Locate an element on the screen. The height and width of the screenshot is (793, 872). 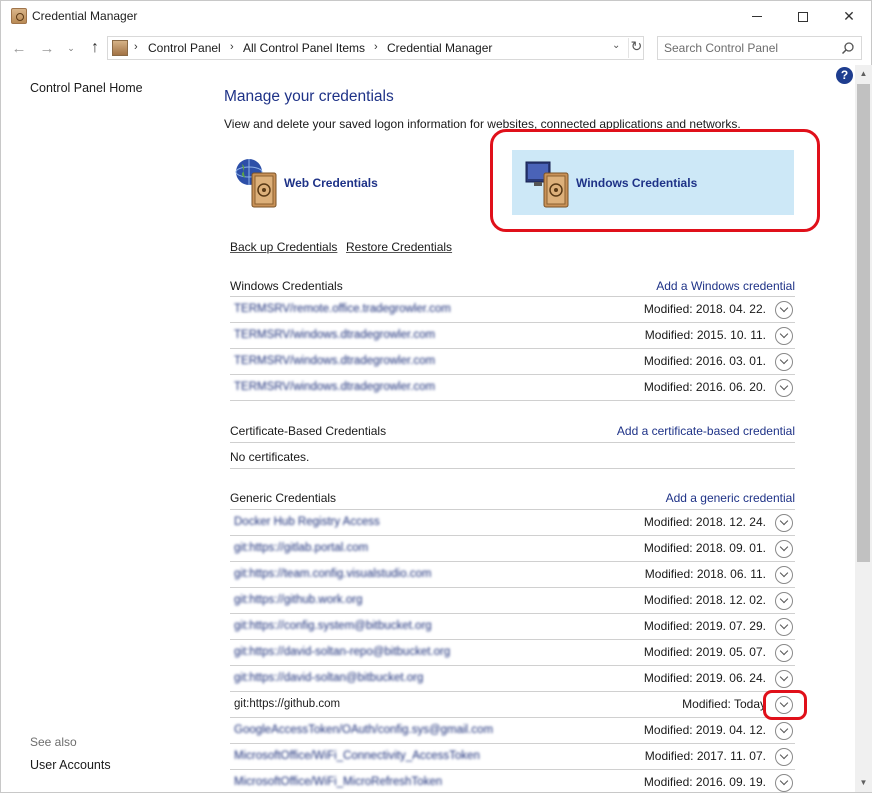
web-credentials-icon is located at coordinates (256, 182).